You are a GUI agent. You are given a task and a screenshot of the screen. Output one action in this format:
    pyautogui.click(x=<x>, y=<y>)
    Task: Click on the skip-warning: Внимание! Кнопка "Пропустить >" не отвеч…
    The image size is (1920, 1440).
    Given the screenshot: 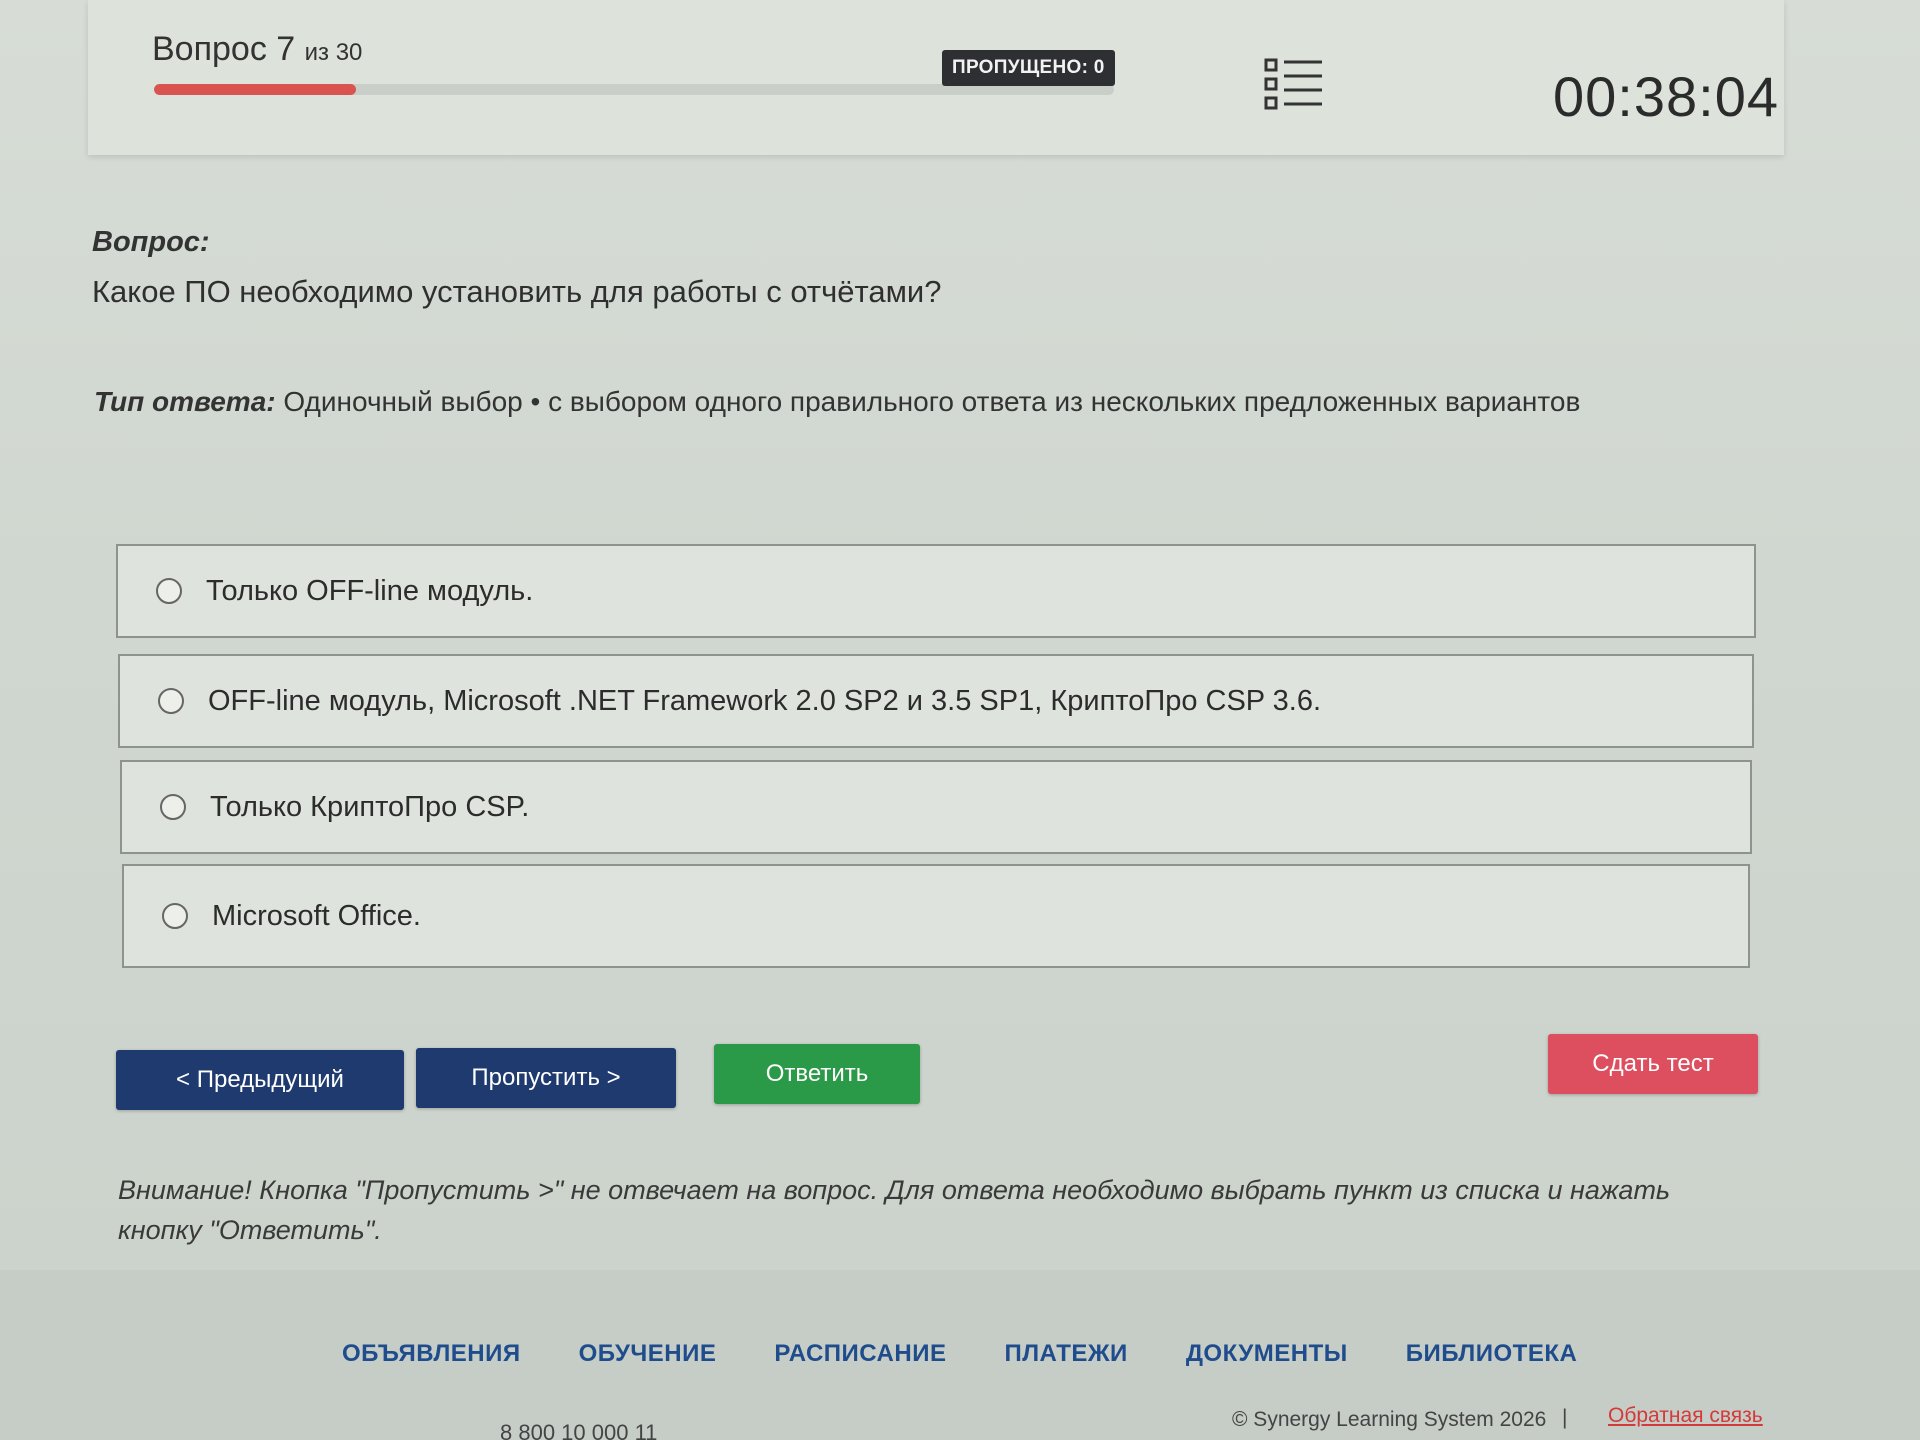 What is the action you would take?
    pyautogui.click(x=894, y=1210)
    